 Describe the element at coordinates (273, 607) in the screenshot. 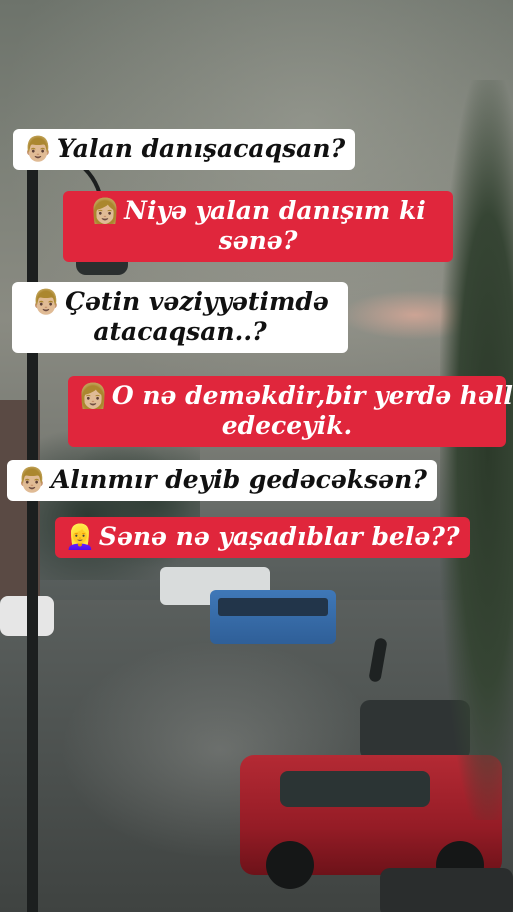

I see `bus-windows` at that location.